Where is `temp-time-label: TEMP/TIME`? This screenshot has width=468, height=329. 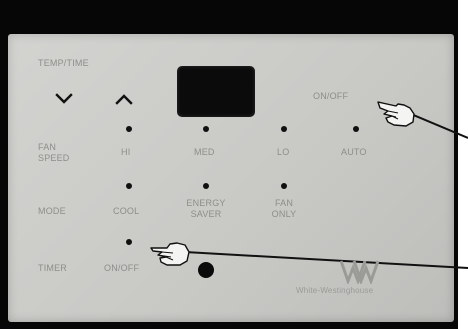 temp-time-label: TEMP/TIME is located at coordinates (63, 63).